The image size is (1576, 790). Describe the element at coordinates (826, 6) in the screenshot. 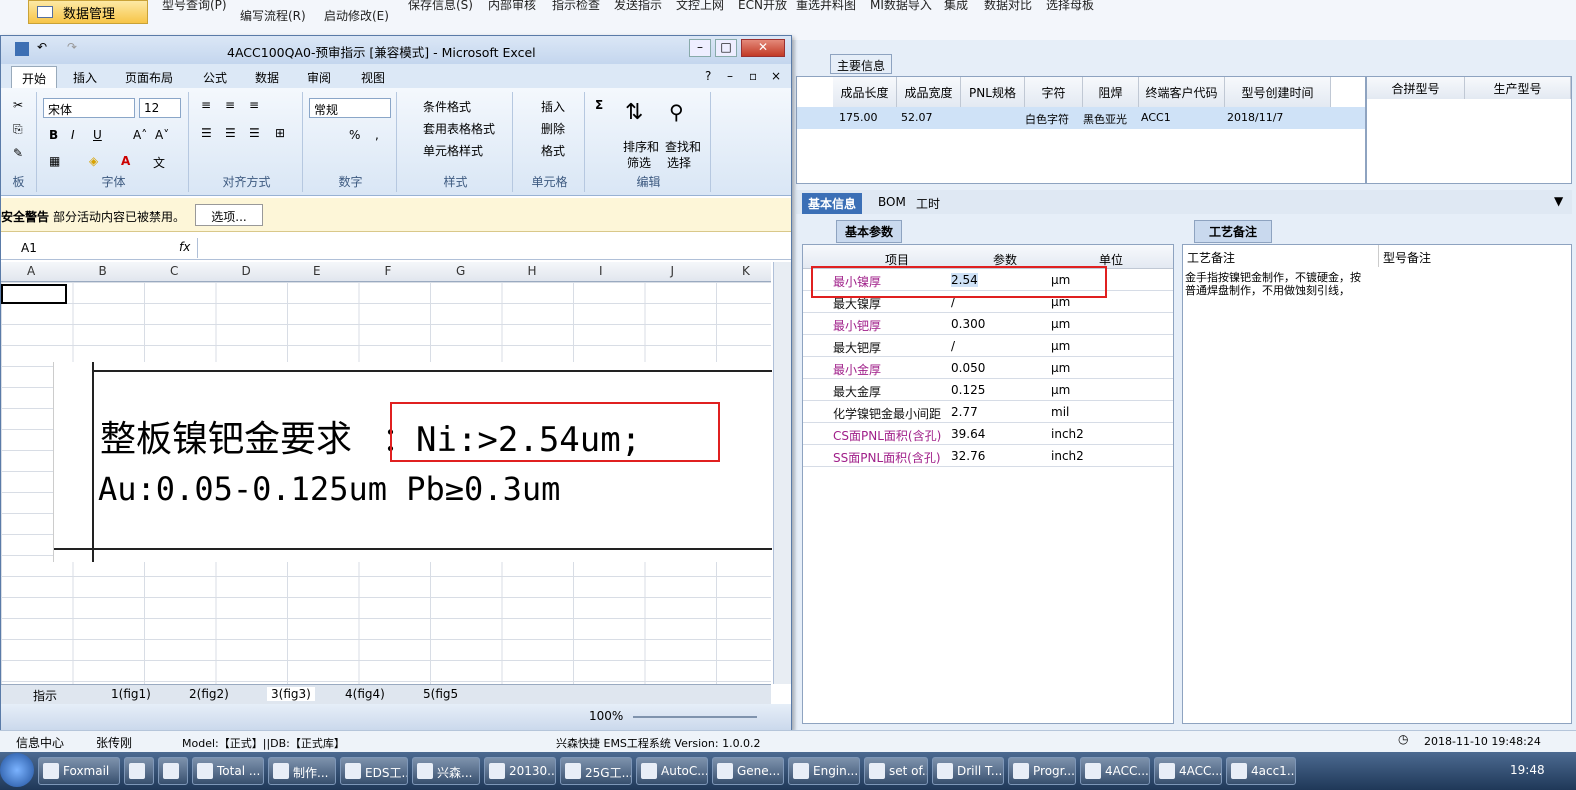

I see `menu-reselect: 重选并料图` at that location.